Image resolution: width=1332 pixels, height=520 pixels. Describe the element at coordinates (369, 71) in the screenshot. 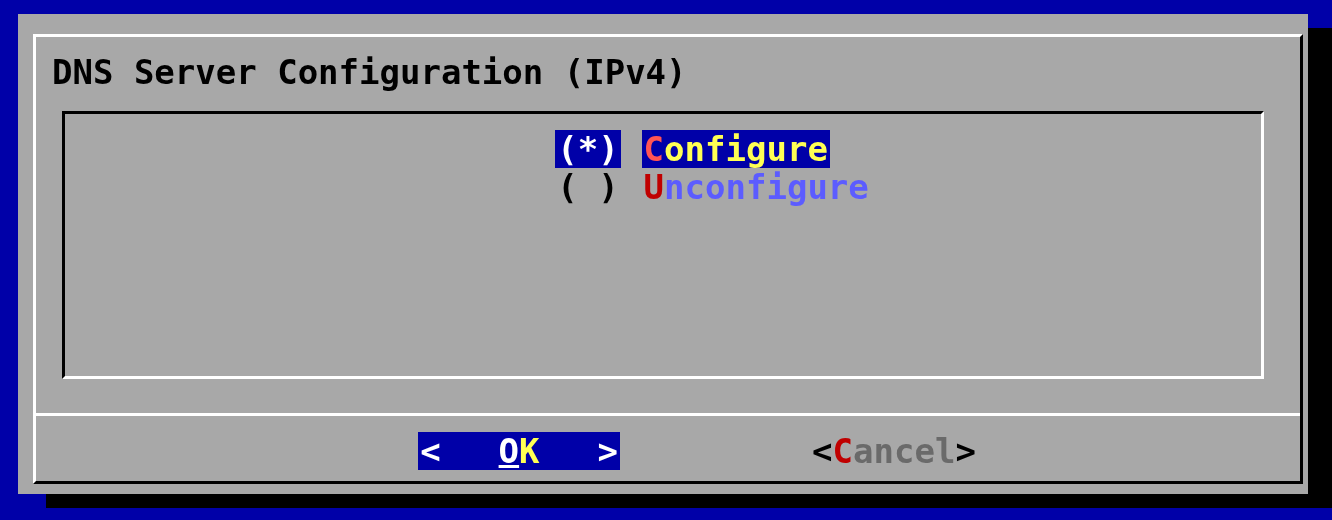

I see `dialog-title: DNS Server Configuration (IPv4)` at that location.